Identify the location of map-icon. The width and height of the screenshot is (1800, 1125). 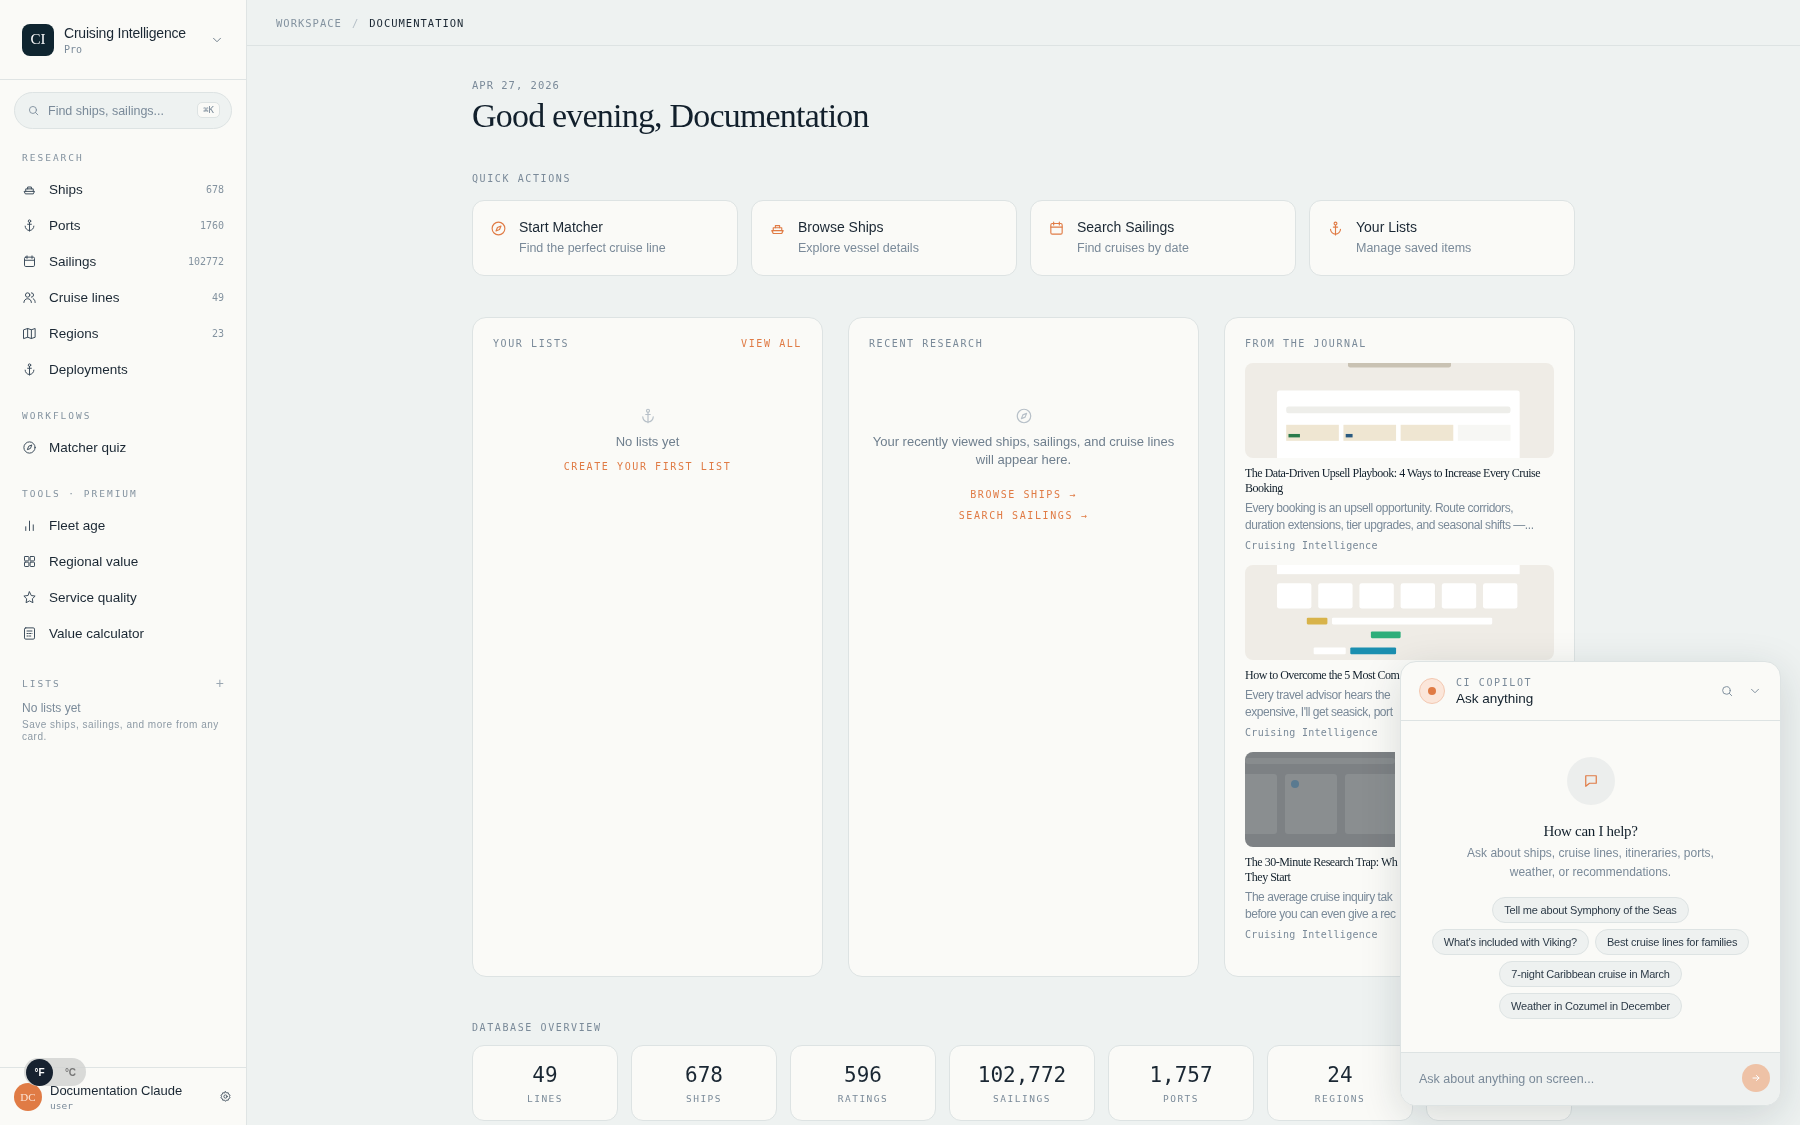
(29, 333).